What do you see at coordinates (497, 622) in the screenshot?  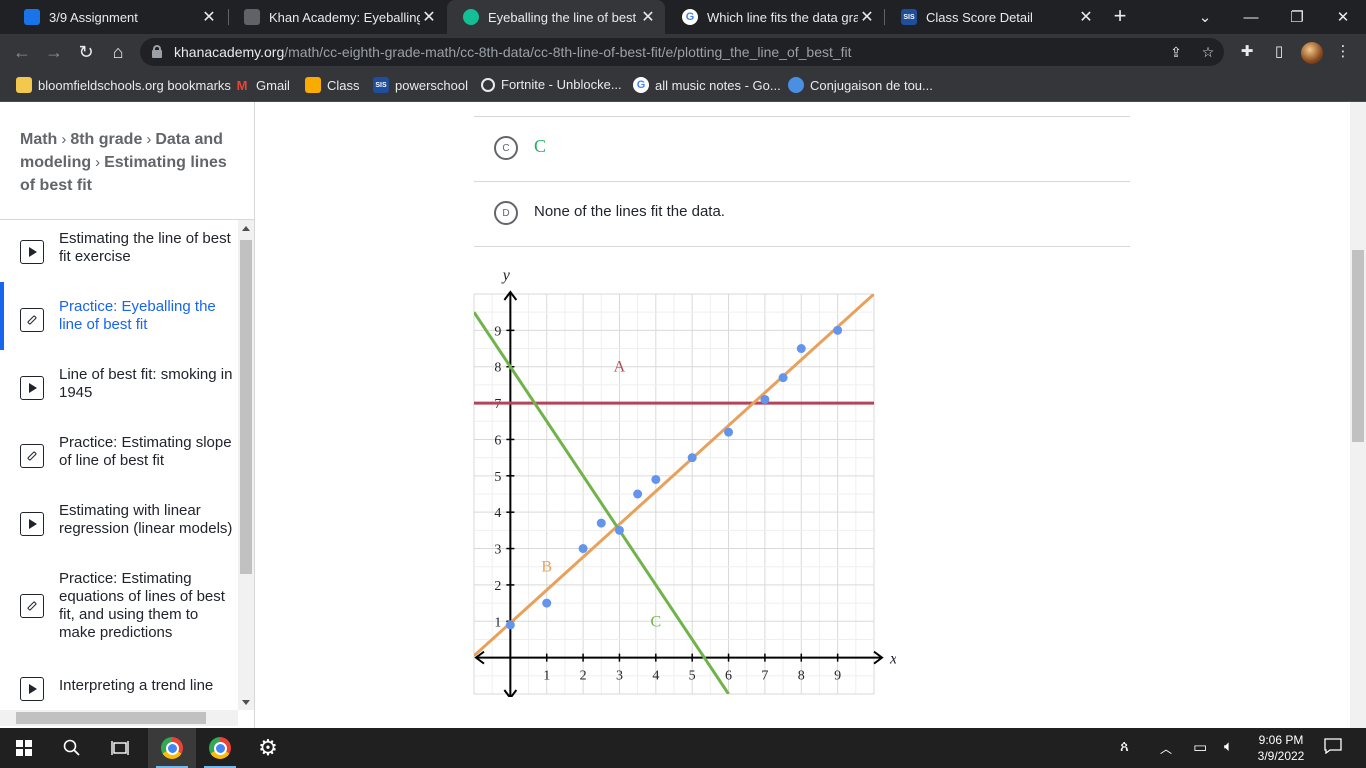 I see `y-tick-label: 1` at bounding box center [497, 622].